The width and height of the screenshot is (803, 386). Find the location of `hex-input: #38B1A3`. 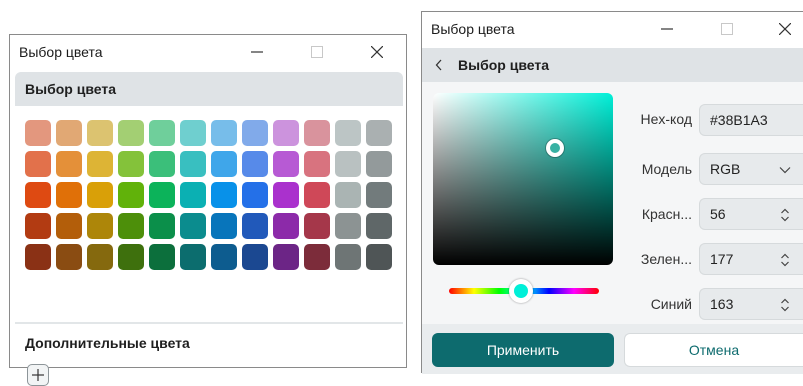

hex-input: #38B1A3 is located at coordinates (751, 120).